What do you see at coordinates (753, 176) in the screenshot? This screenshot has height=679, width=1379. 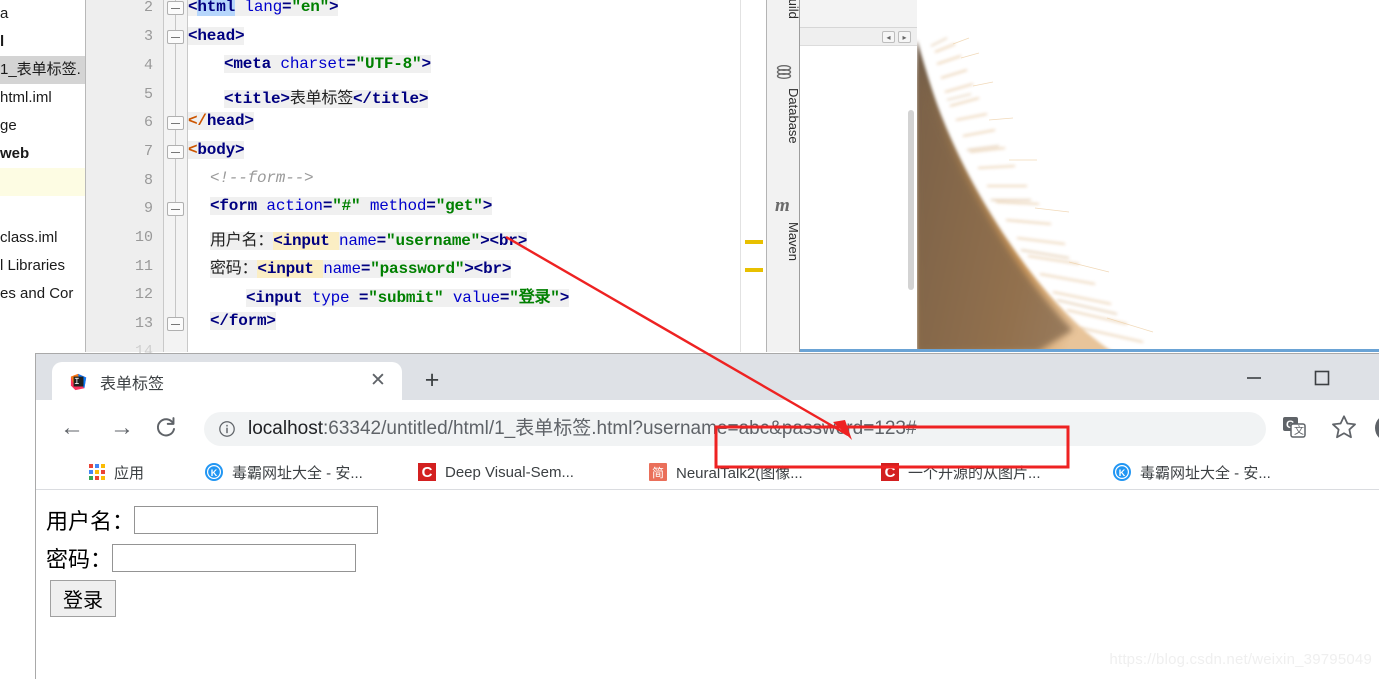 I see `editor-marker-bar` at bounding box center [753, 176].